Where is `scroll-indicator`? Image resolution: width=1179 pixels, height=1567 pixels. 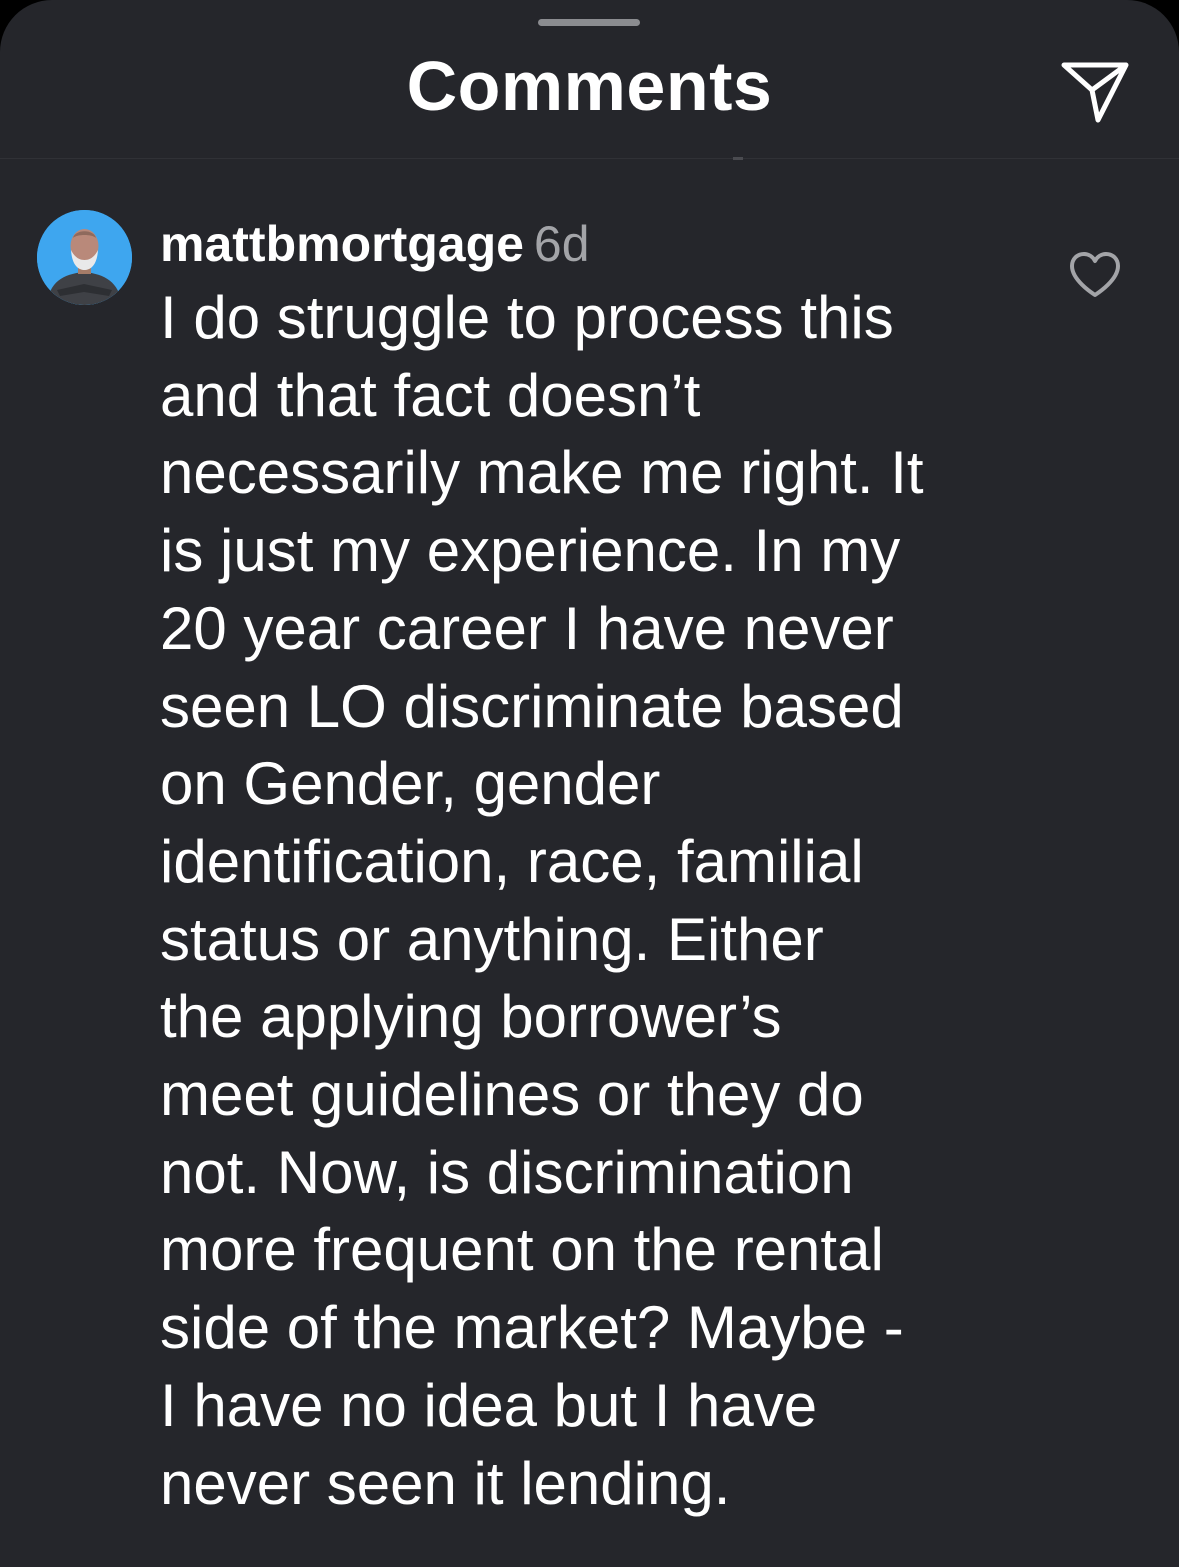 scroll-indicator is located at coordinates (738, 158).